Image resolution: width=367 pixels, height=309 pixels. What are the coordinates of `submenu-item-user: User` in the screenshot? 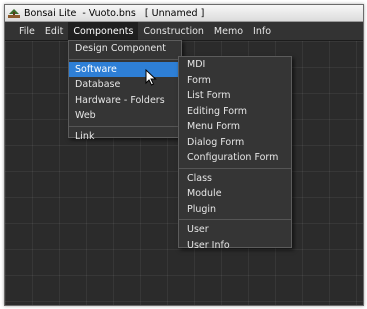 It's located at (235, 230).